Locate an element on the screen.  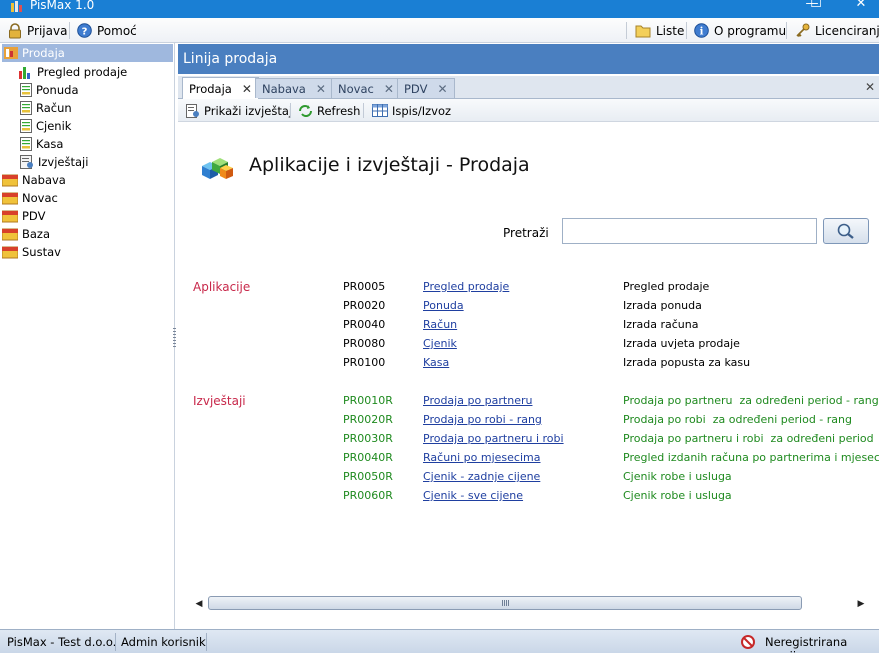
scrollbar-thumb is located at coordinates (505, 603).